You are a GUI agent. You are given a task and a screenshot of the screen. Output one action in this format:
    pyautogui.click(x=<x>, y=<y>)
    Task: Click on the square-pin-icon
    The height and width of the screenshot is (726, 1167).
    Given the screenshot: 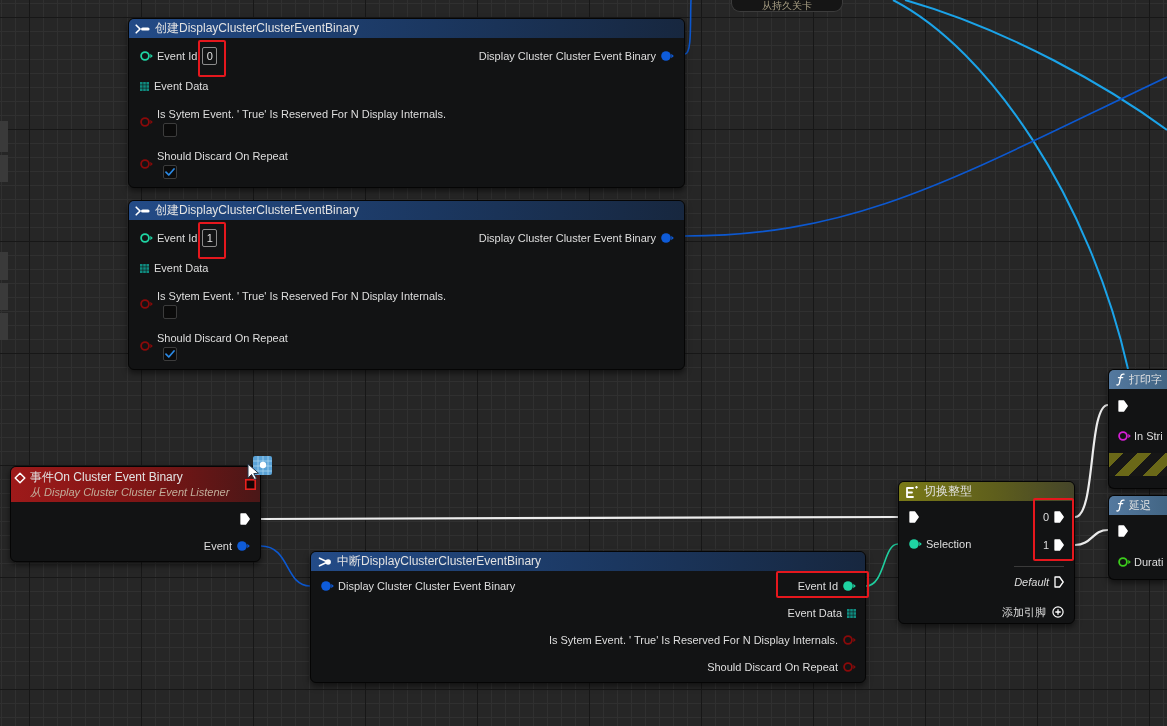 What is the action you would take?
    pyautogui.click(x=250, y=484)
    